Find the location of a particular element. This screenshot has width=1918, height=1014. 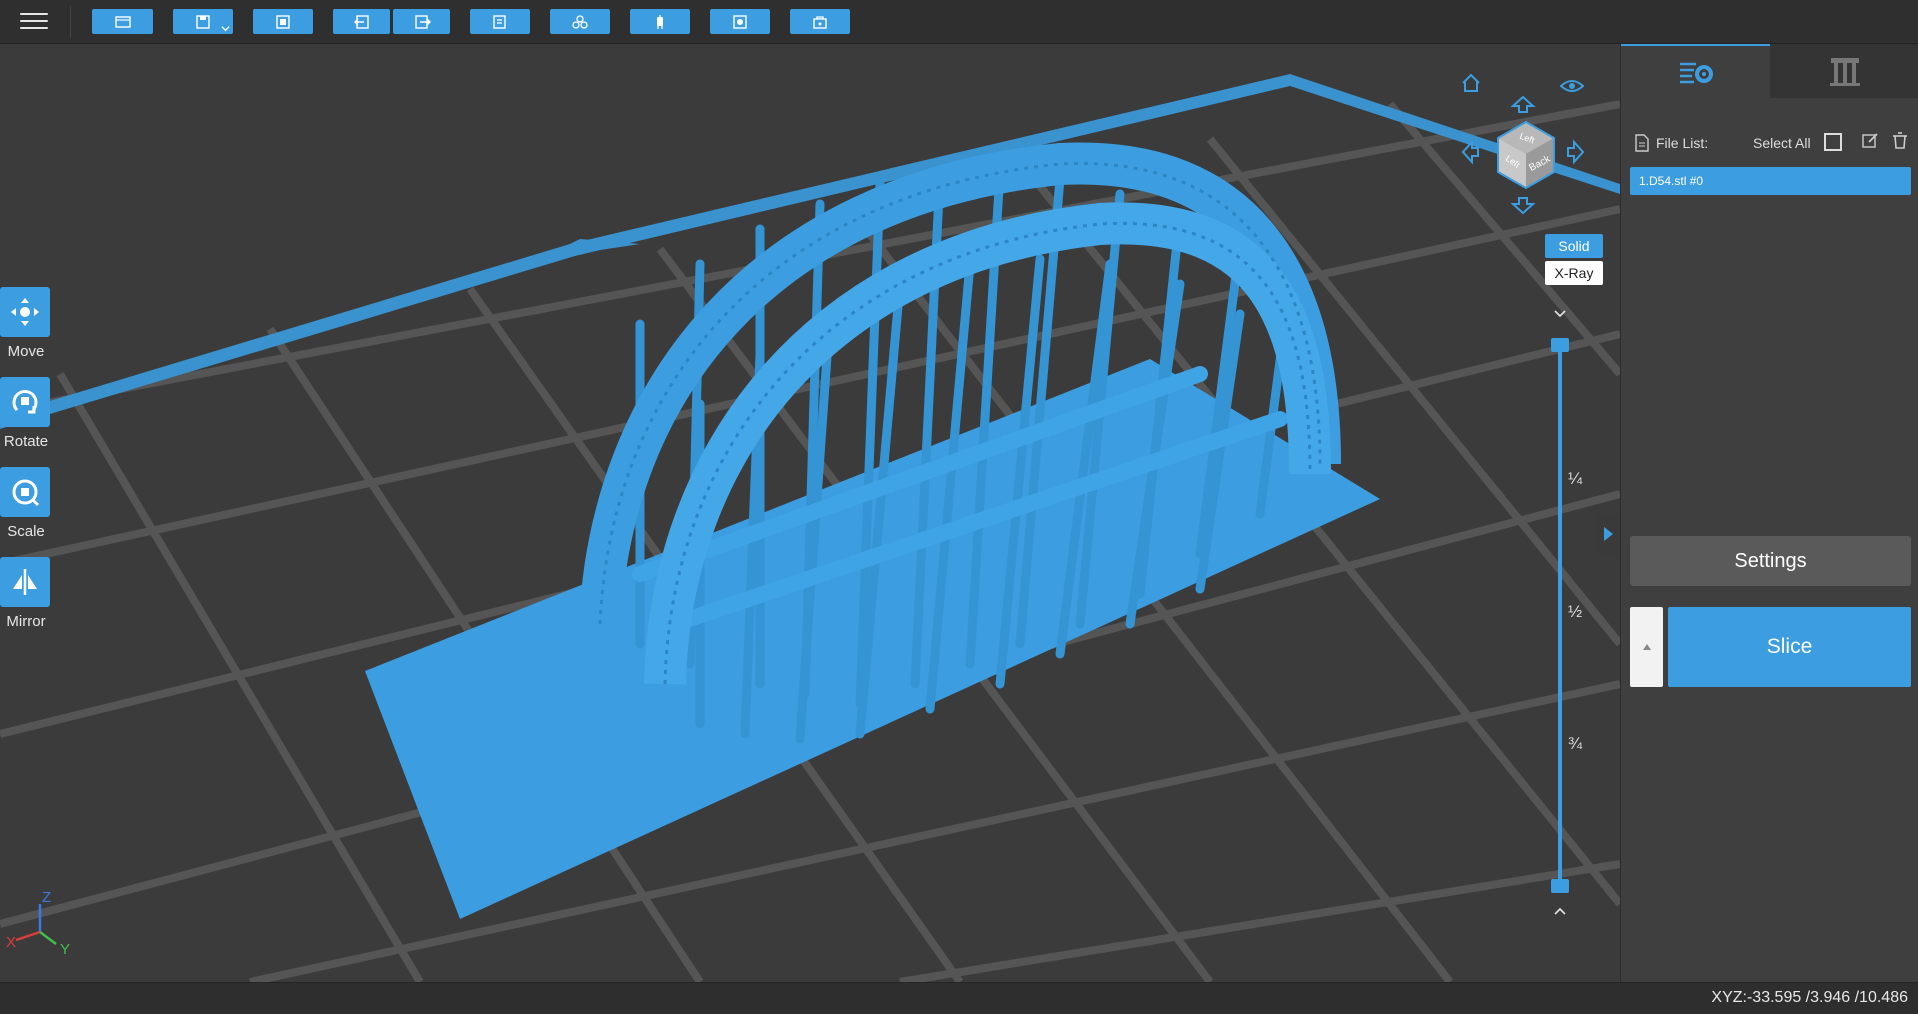

copy-button is located at coordinates (500, 21).